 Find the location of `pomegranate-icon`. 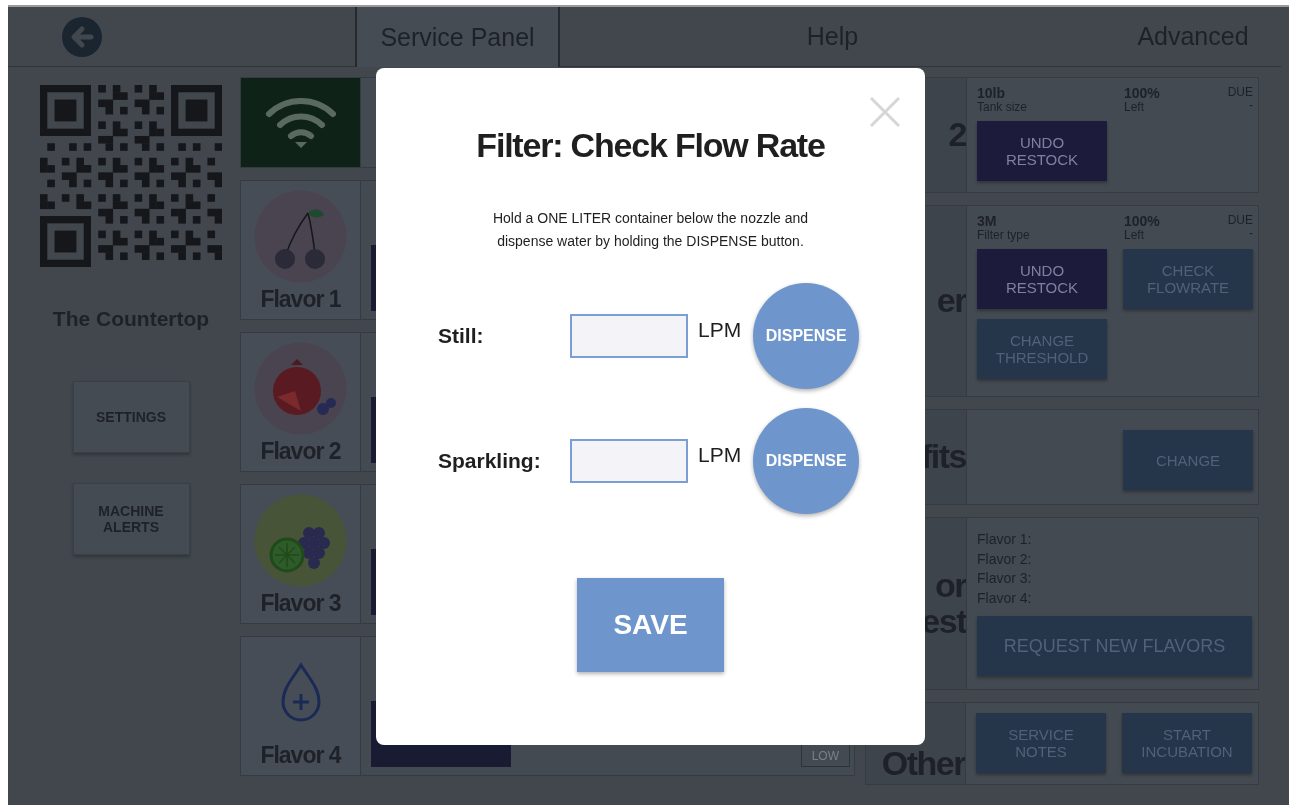

pomegranate-icon is located at coordinates (300, 388).